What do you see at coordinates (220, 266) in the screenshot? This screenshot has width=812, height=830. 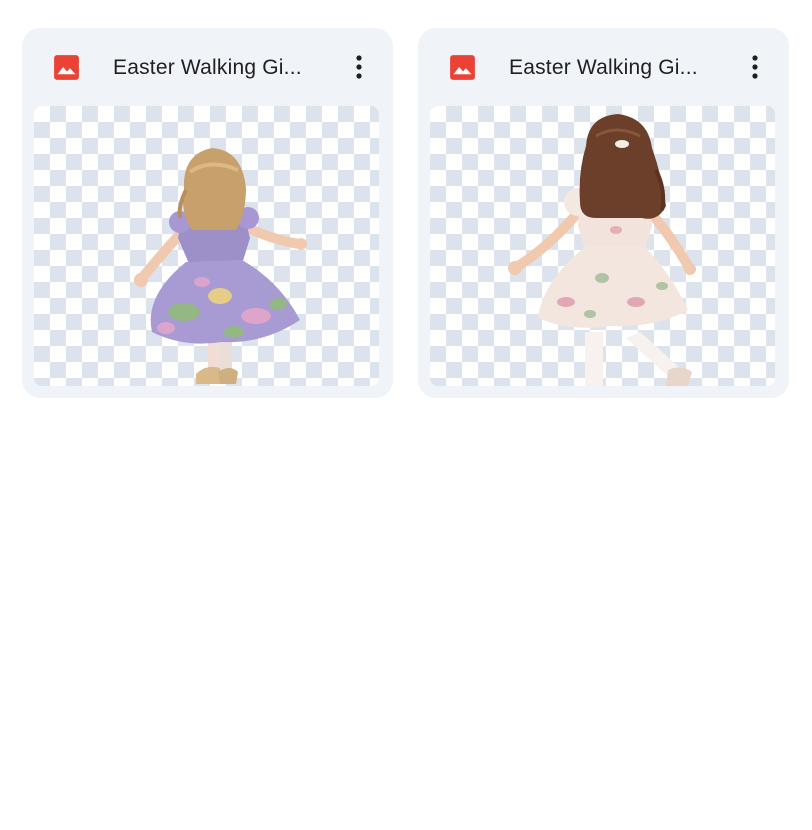 I see `girl-lavender-floral-dress-image` at bounding box center [220, 266].